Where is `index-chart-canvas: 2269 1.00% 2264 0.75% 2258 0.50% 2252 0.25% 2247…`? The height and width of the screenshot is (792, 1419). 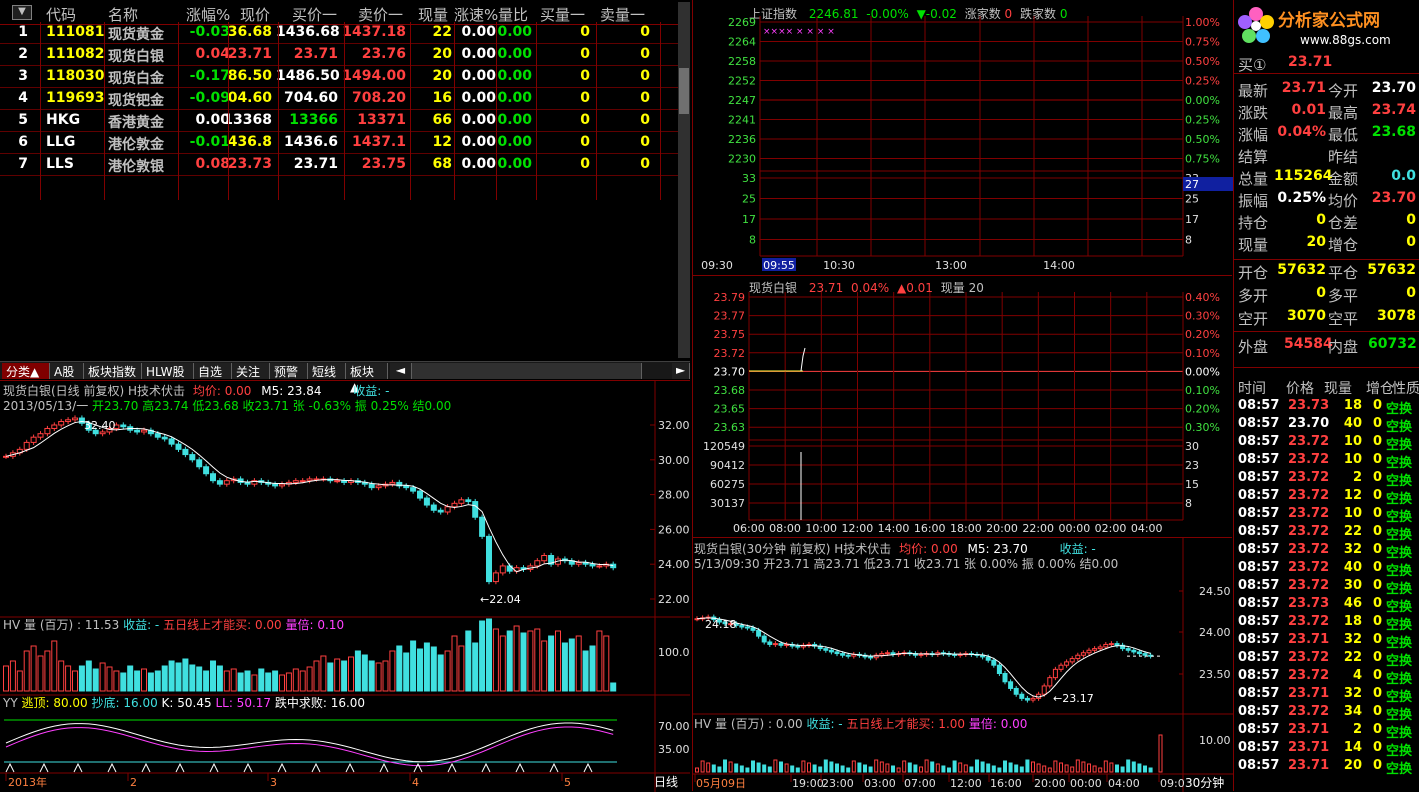 index-chart-canvas: 2269 1.00% 2264 0.75% 2258 0.50% 2252 0.25% 2247… is located at coordinates (963, 137).